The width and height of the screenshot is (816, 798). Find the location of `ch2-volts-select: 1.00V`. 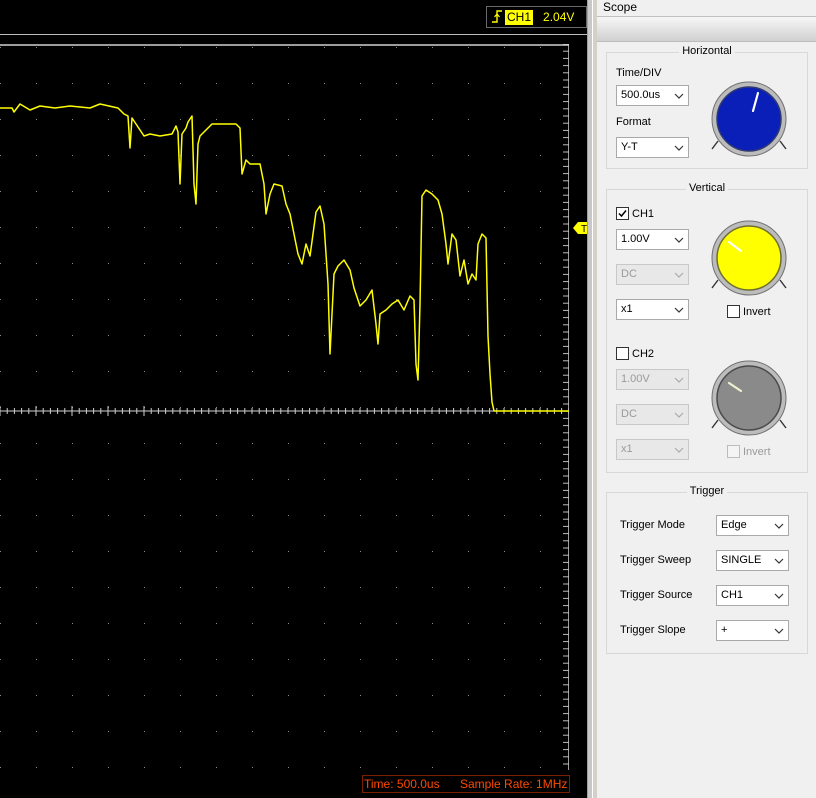

ch2-volts-select: 1.00V is located at coordinates (652, 379).